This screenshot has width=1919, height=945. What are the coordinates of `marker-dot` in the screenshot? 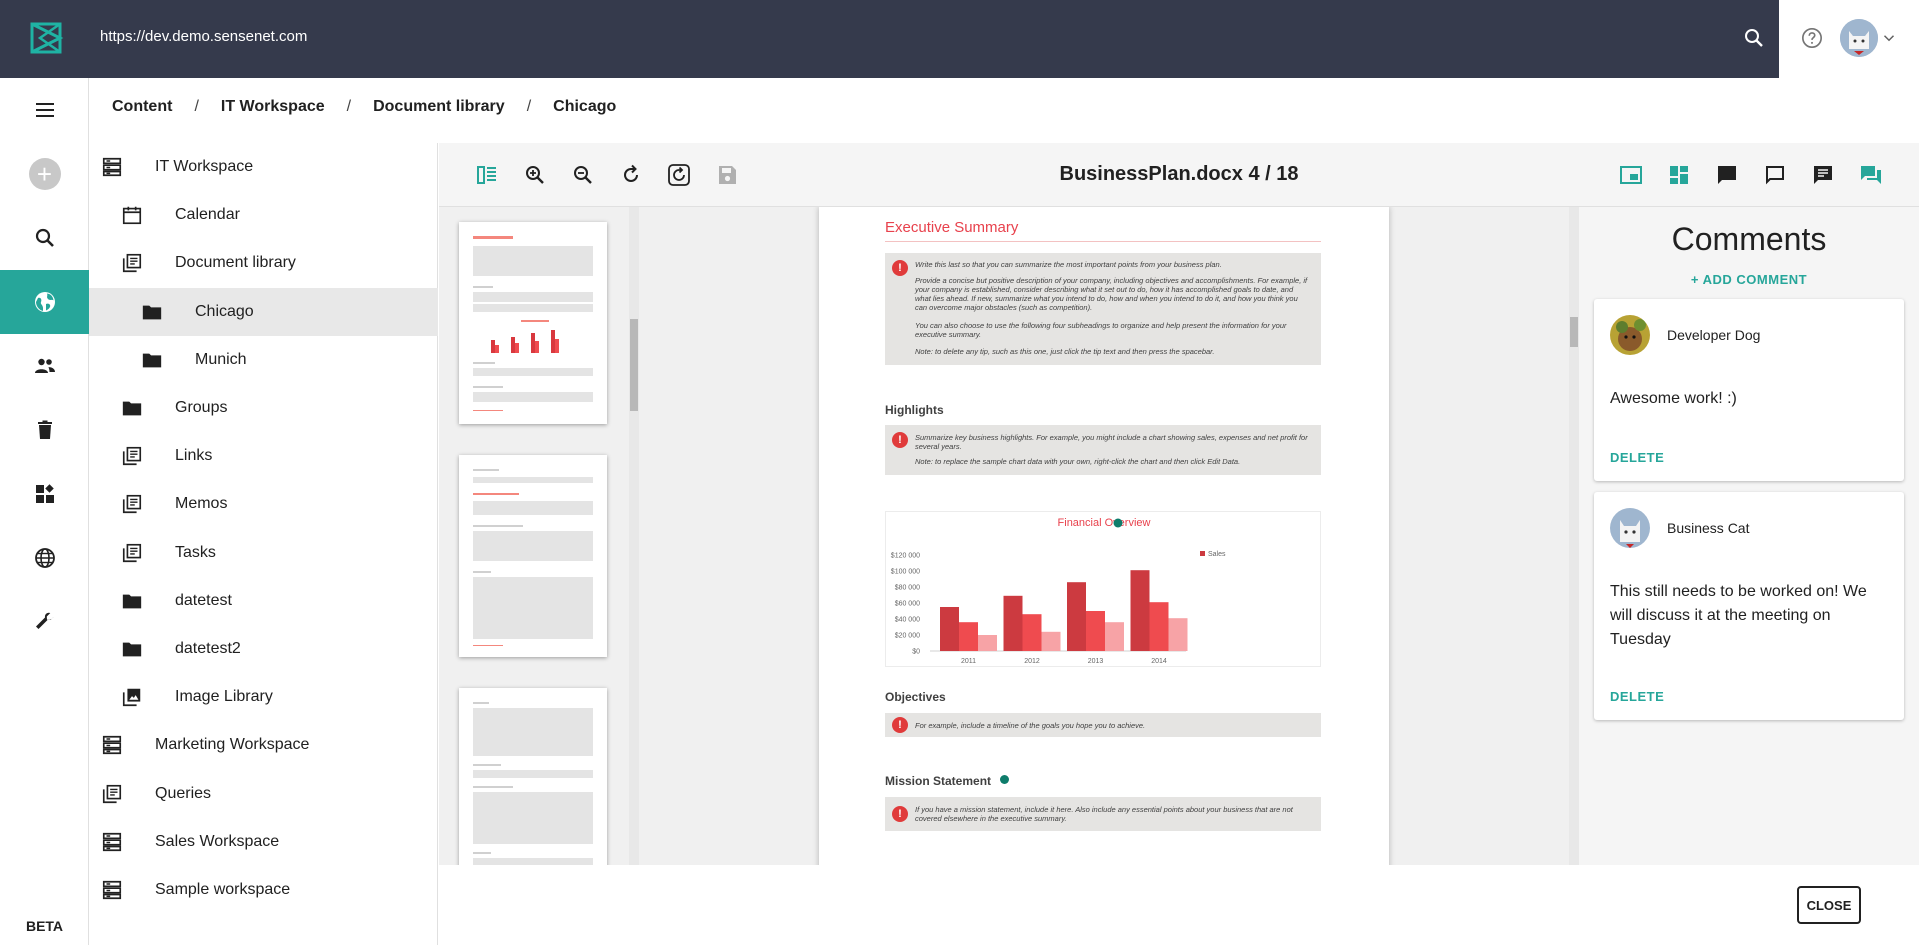 It's located at (1005, 779).